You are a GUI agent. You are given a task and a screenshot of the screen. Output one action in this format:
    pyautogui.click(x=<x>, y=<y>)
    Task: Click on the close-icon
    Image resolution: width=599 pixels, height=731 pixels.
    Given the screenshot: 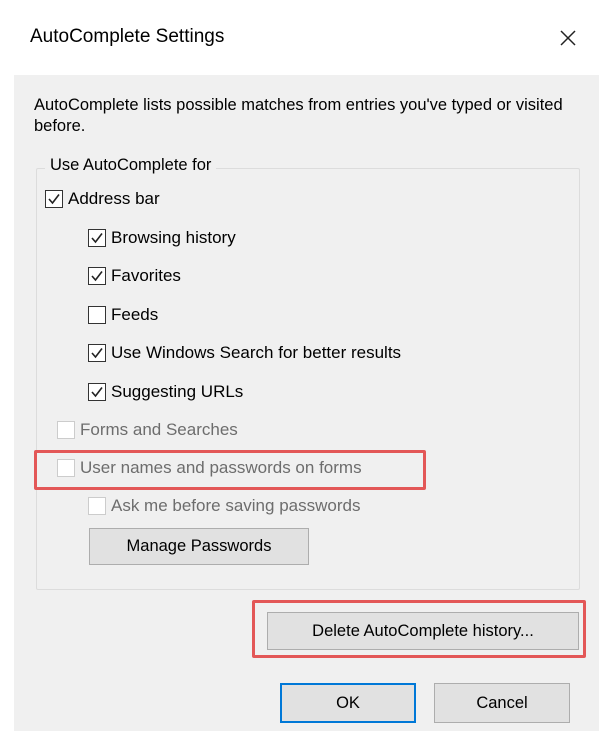 What is the action you would take?
    pyautogui.click(x=568, y=38)
    